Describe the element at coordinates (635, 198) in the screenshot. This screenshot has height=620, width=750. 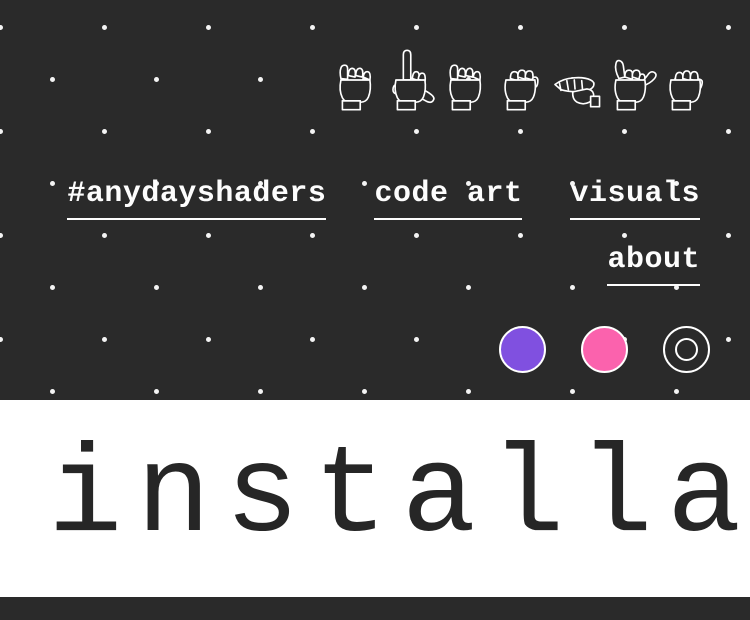
I see `nav-link-visuals: visuals` at that location.